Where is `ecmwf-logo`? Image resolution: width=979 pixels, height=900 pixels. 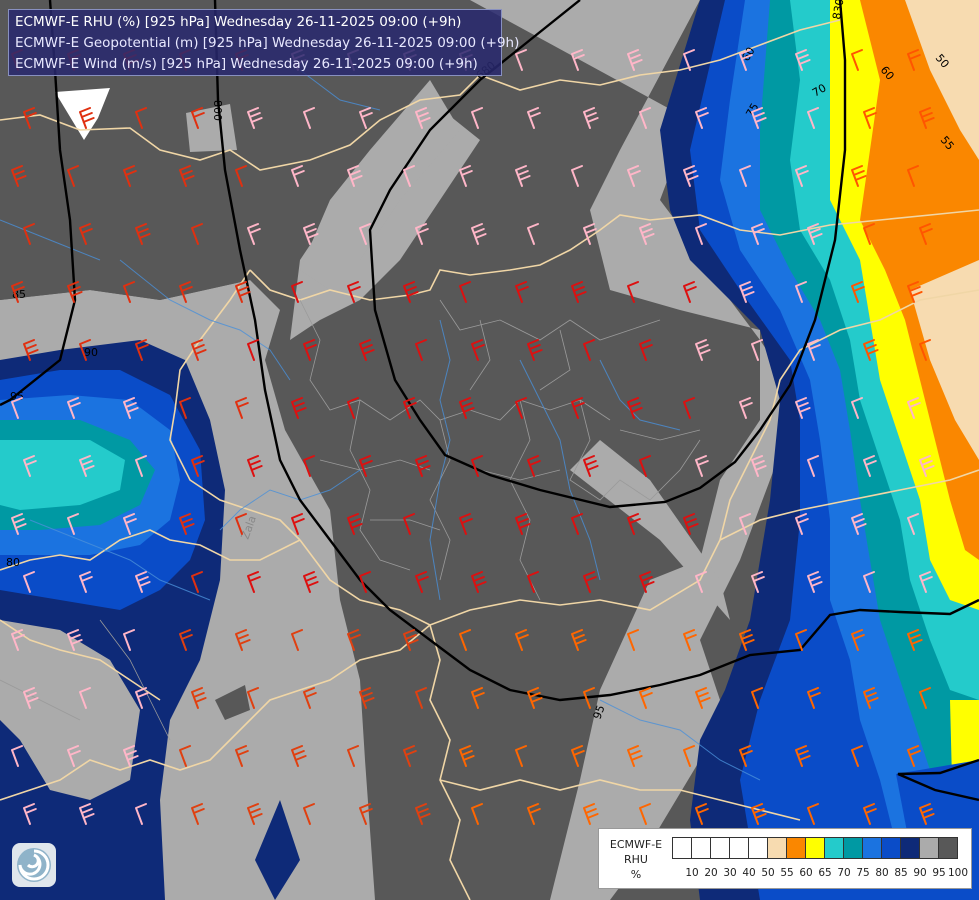
ecmwf-logo is located at coordinates (34, 865).